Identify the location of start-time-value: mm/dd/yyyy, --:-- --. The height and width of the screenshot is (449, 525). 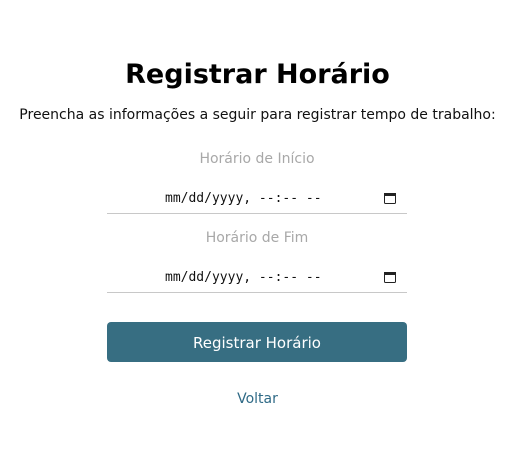
(243, 198).